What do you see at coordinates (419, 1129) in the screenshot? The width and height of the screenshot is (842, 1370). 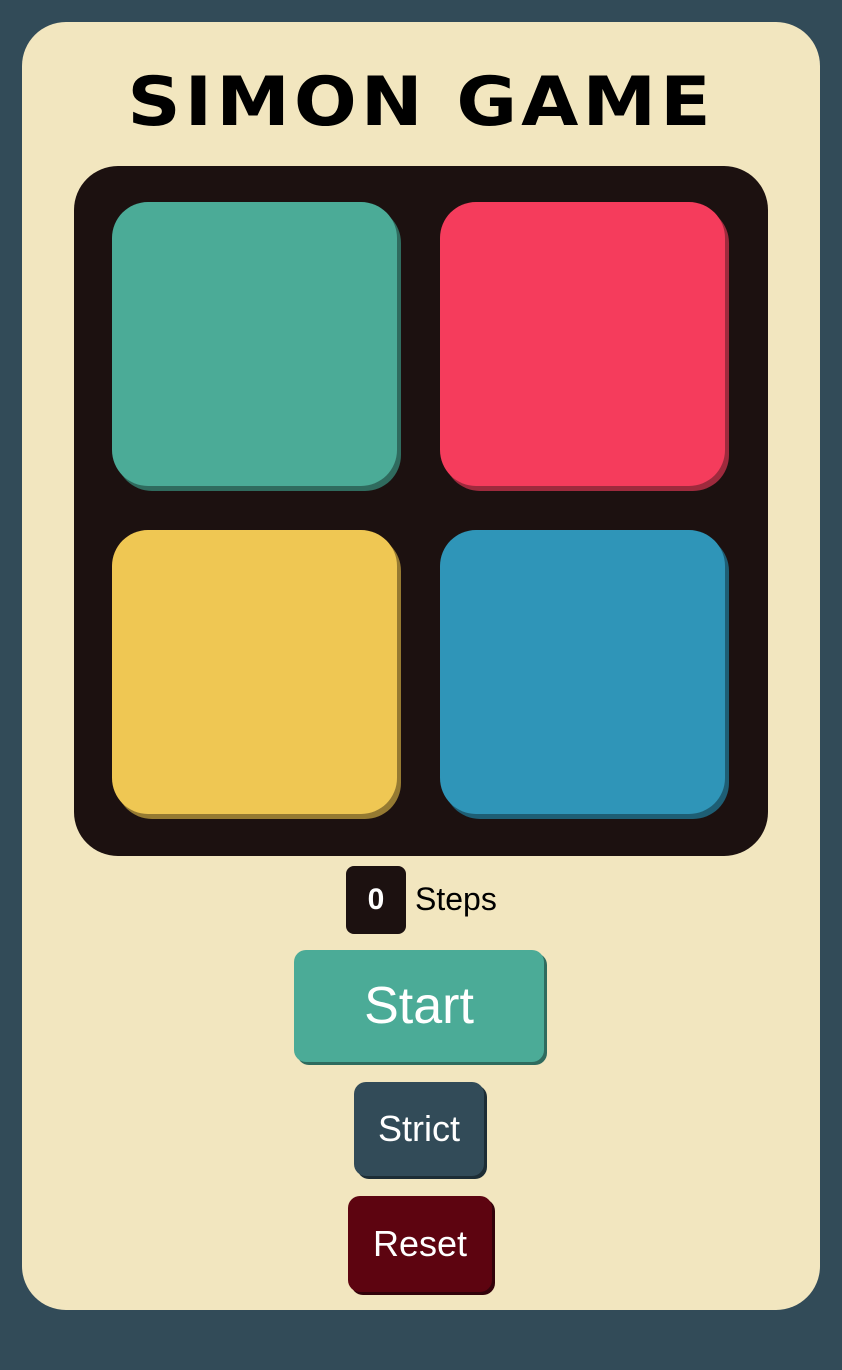 I see `strict-button: Strict` at bounding box center [419, 1129].